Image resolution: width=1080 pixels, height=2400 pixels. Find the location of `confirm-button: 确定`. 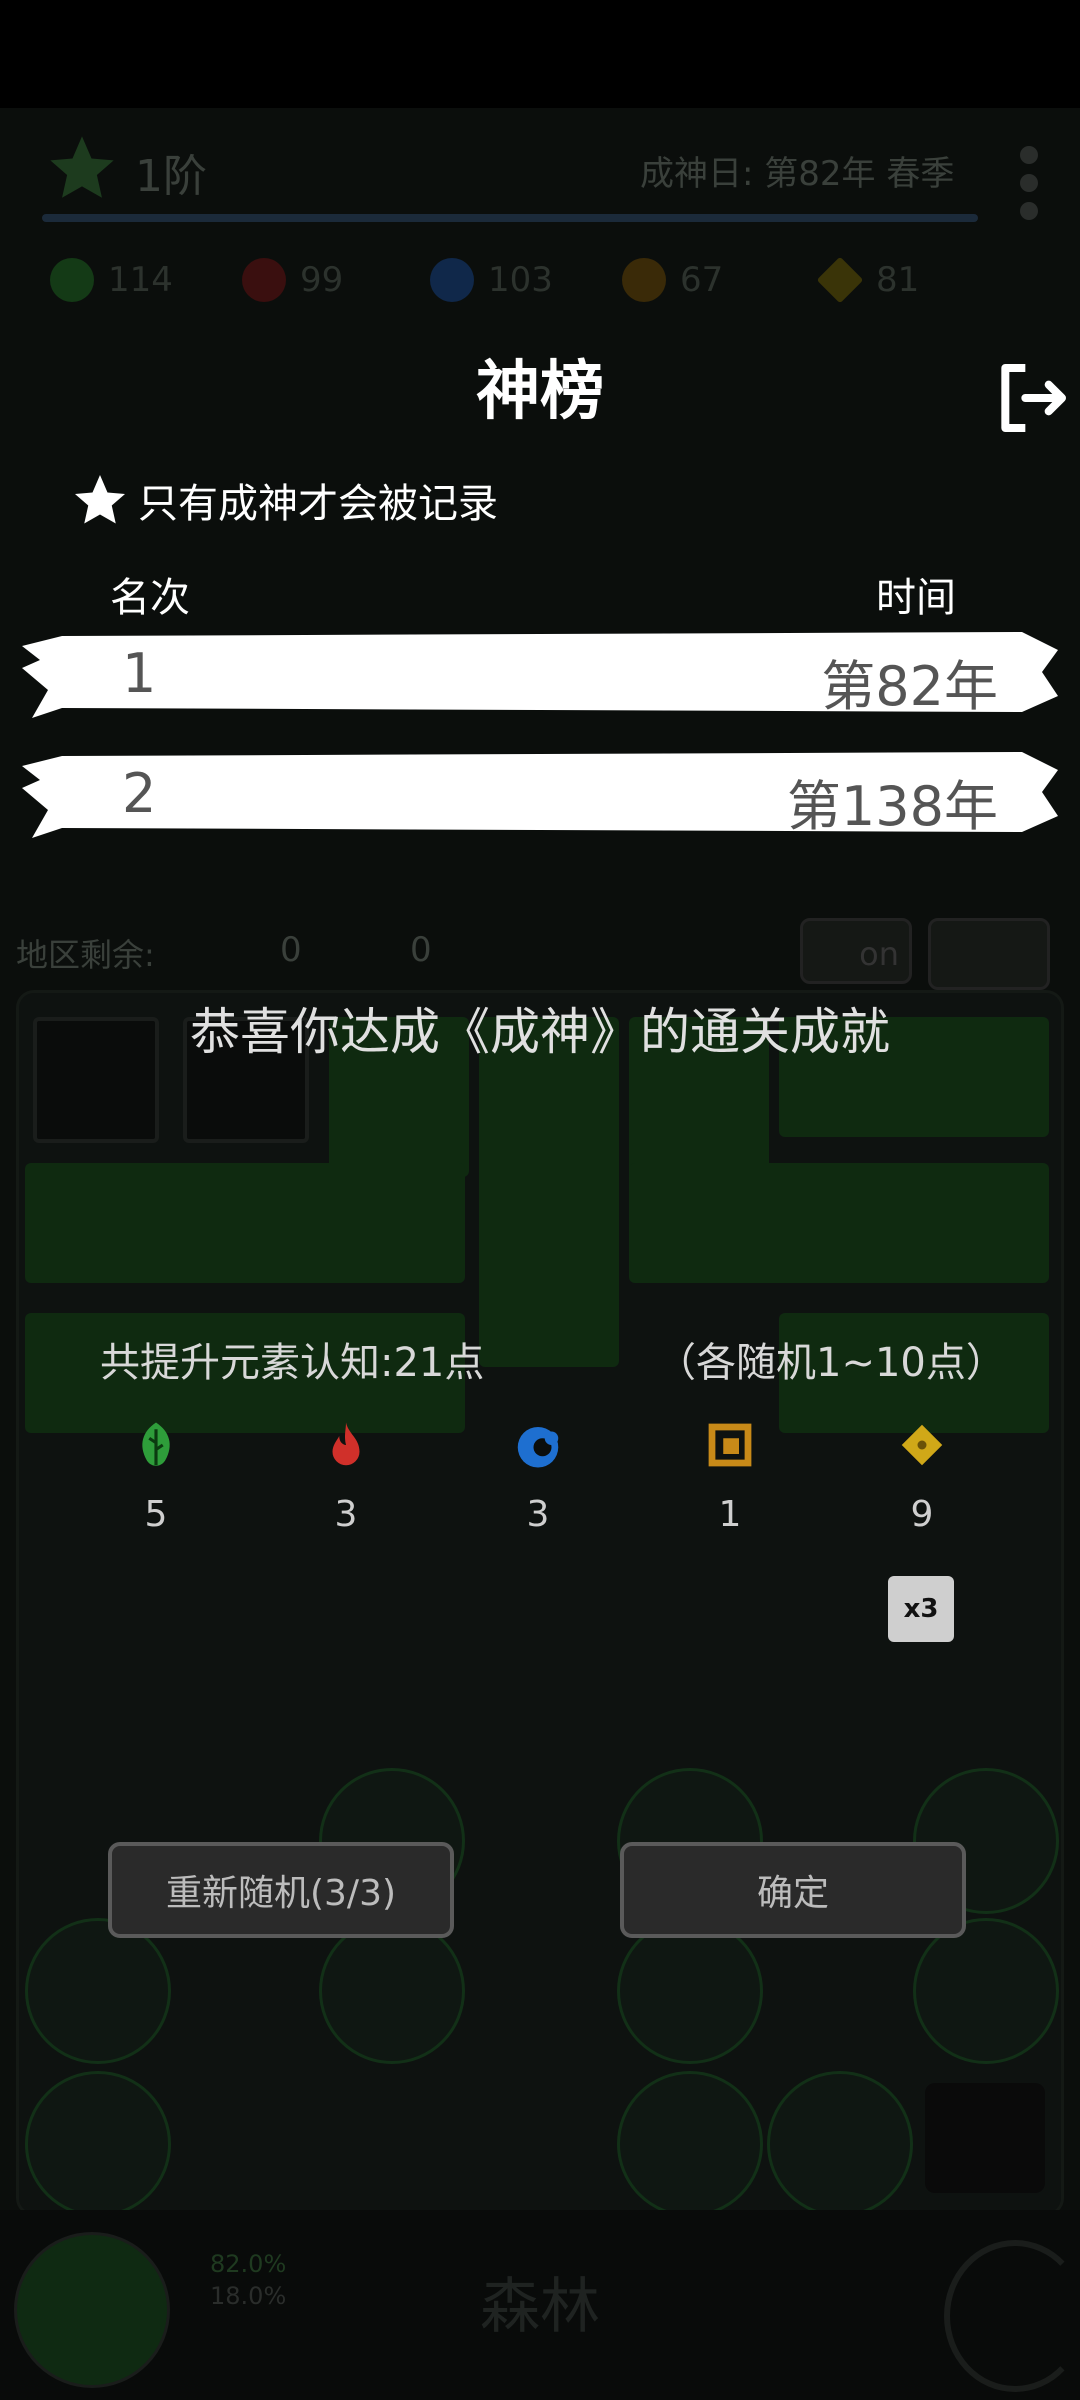

confirm-button: 确定 is located at coordinates (793, 1890).